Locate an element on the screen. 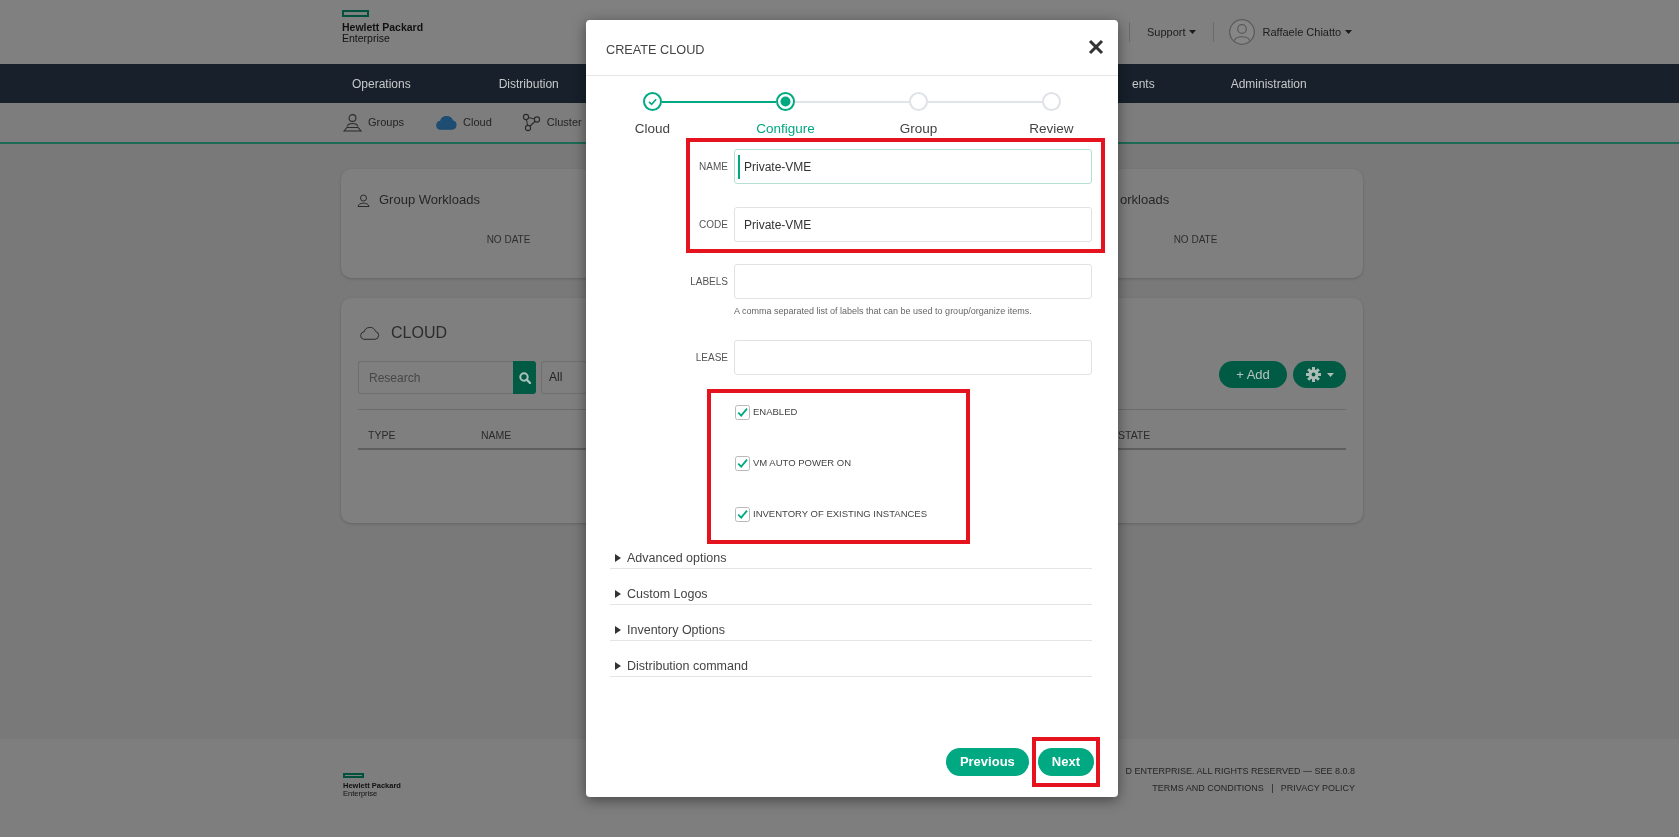 This screenshot has width=1679, height=837. nav-link: Distribution is located at coordinates (528, 83).